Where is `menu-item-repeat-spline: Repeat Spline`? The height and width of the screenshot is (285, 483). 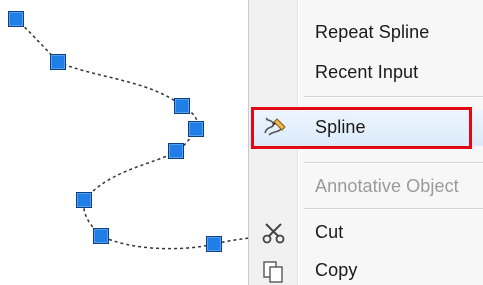 menu-item-repeat-spline: Repeat Spline is located at coordinates (366, 33).